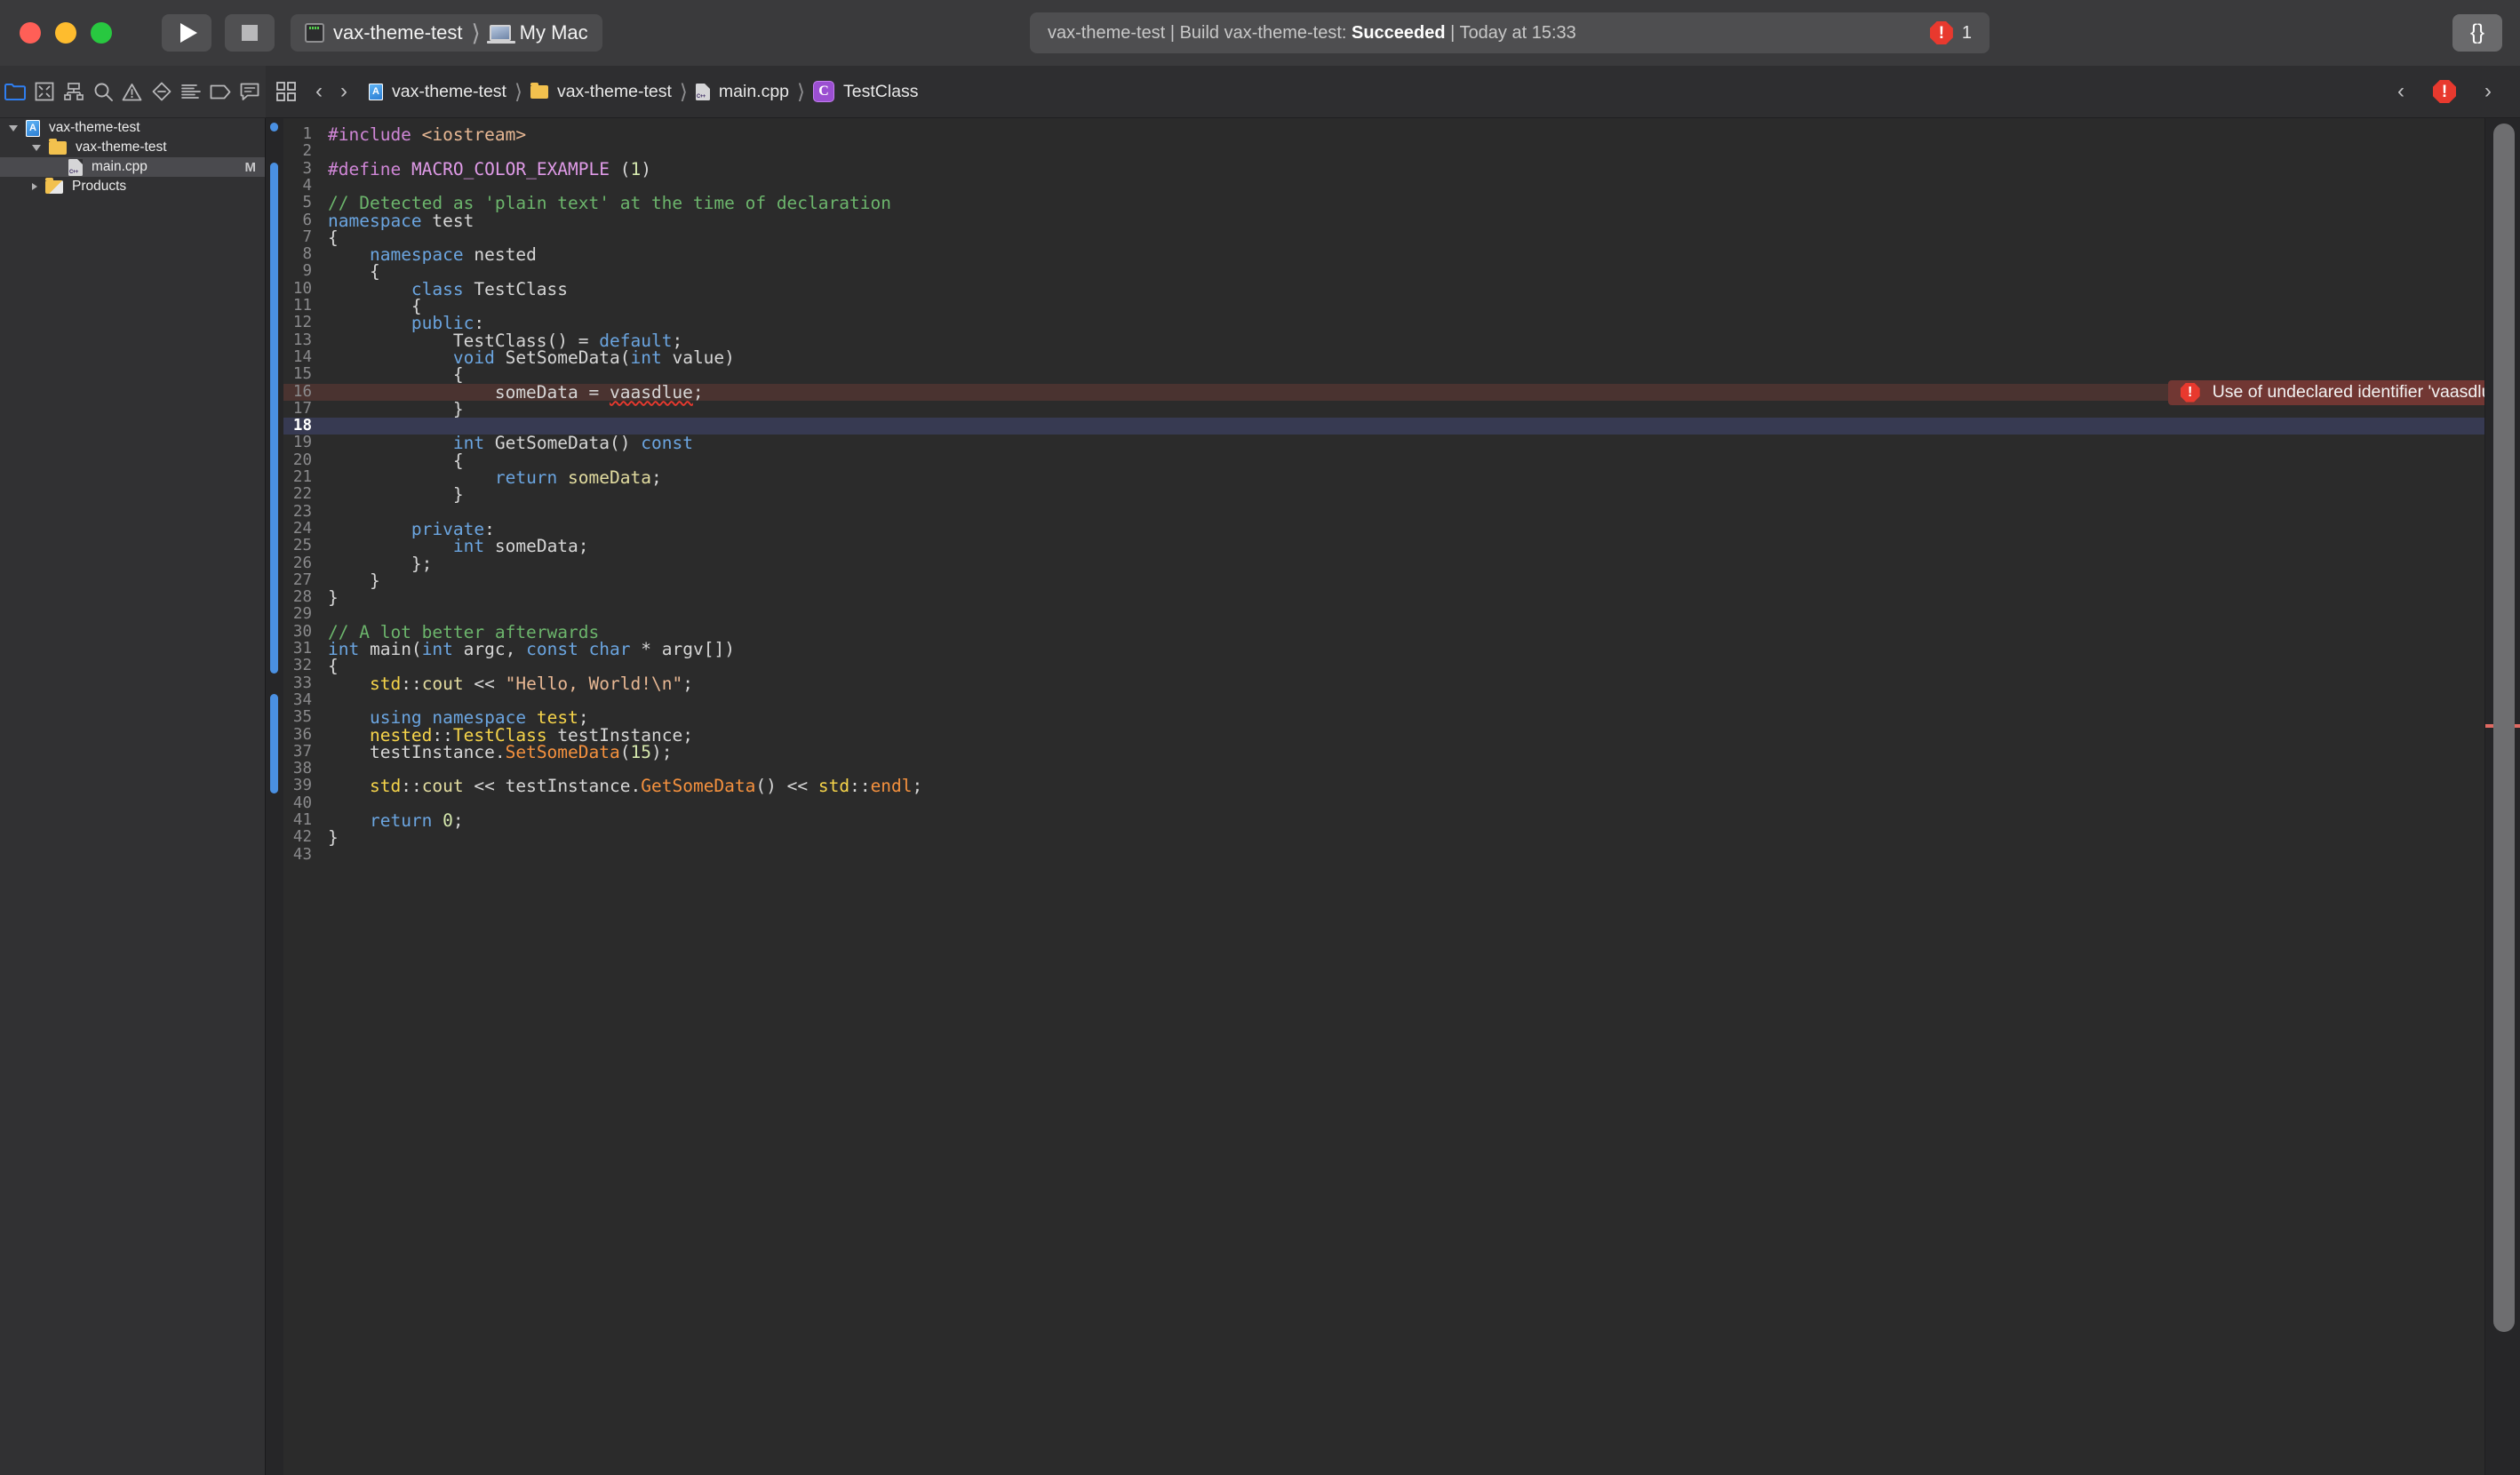 This screenshot has width=2520, height=1475. I want to click on code-line: 33 std::cout << "Hello, World!\n";, so click(1383, 683).